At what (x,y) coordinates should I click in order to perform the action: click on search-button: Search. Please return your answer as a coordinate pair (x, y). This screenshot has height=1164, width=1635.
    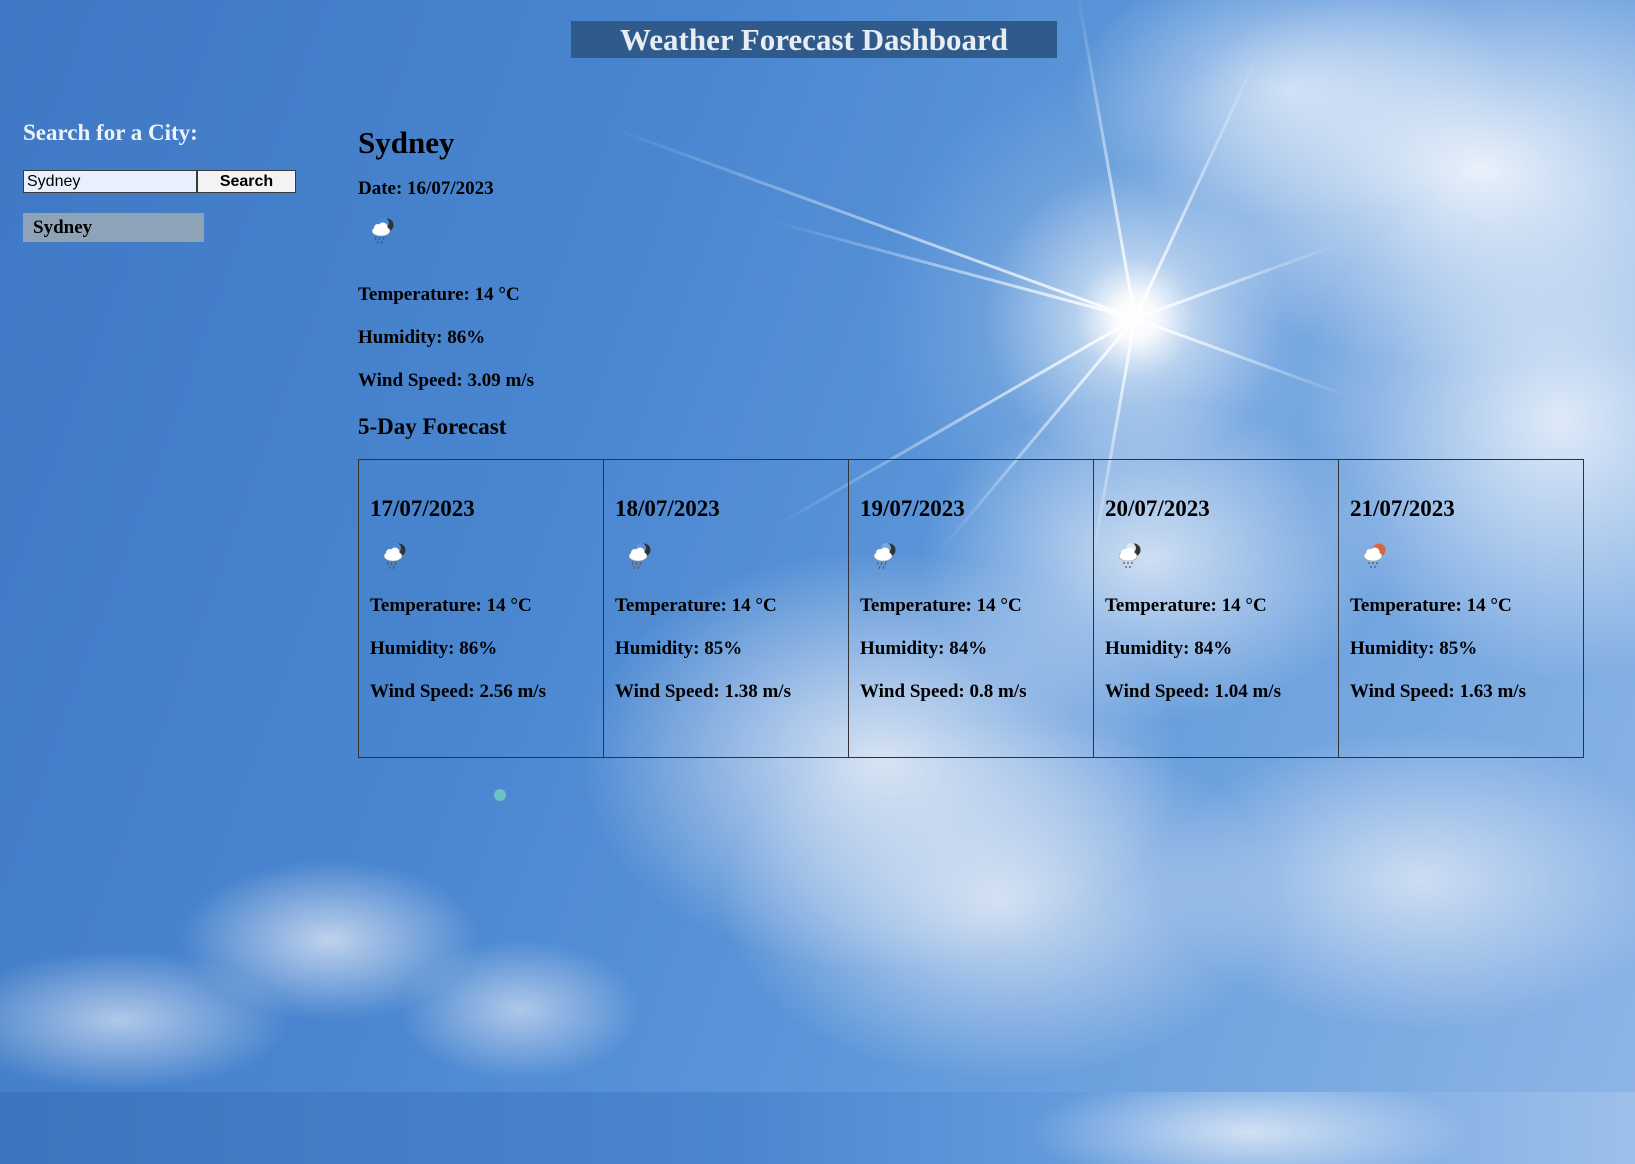
    Looking at the image, I should click on (246, 181).